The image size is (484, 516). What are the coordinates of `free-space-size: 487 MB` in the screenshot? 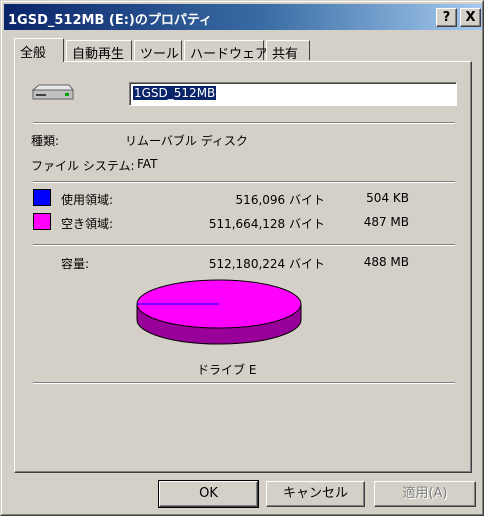 It's located at (386, 222).